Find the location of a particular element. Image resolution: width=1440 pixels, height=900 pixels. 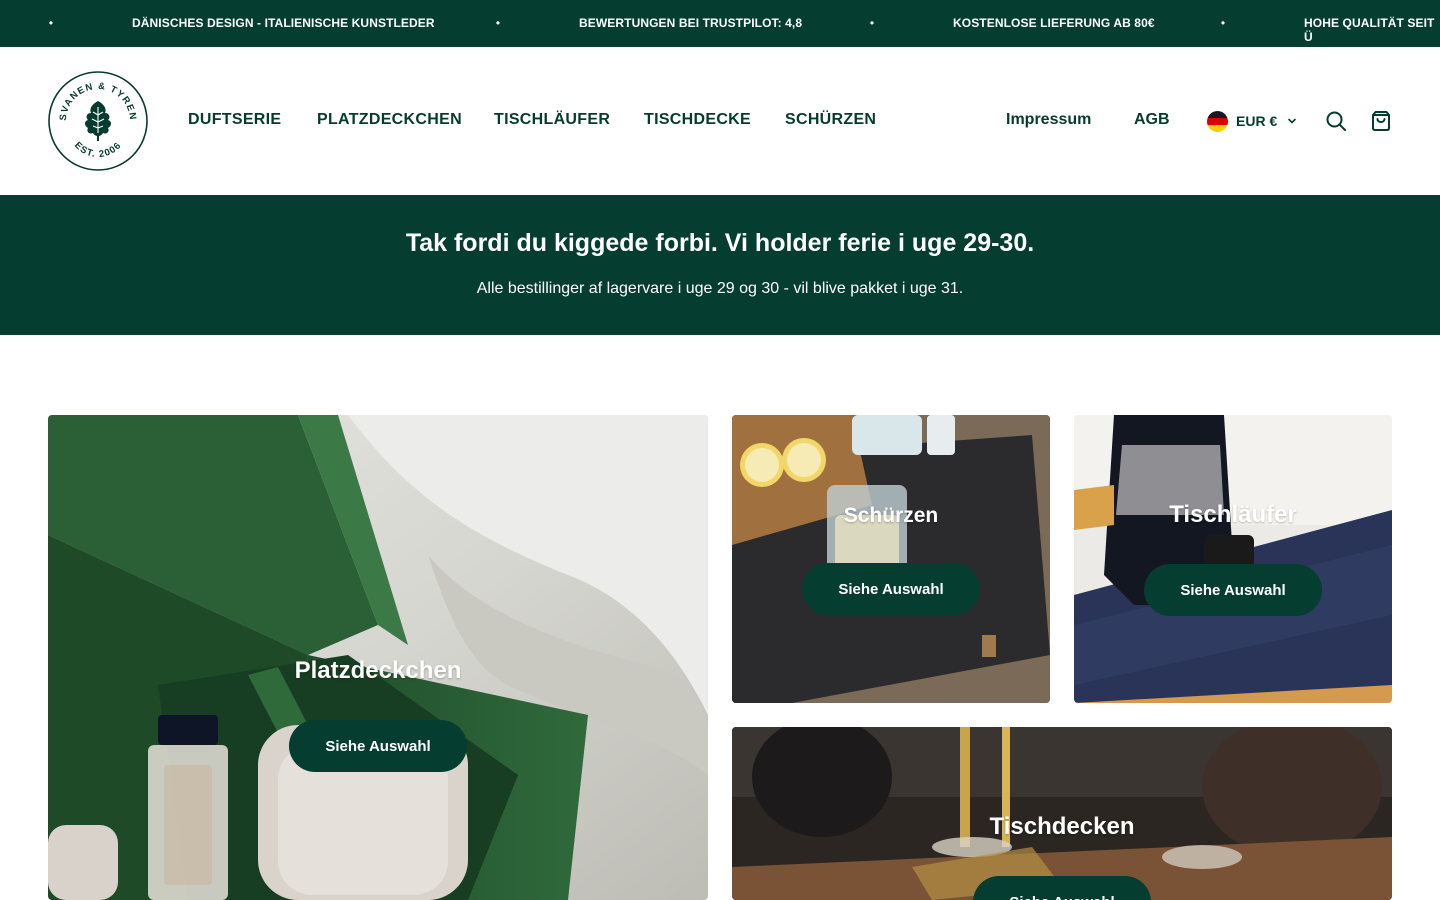

collection-title: Schürzen is located at coordinates (891, 515).